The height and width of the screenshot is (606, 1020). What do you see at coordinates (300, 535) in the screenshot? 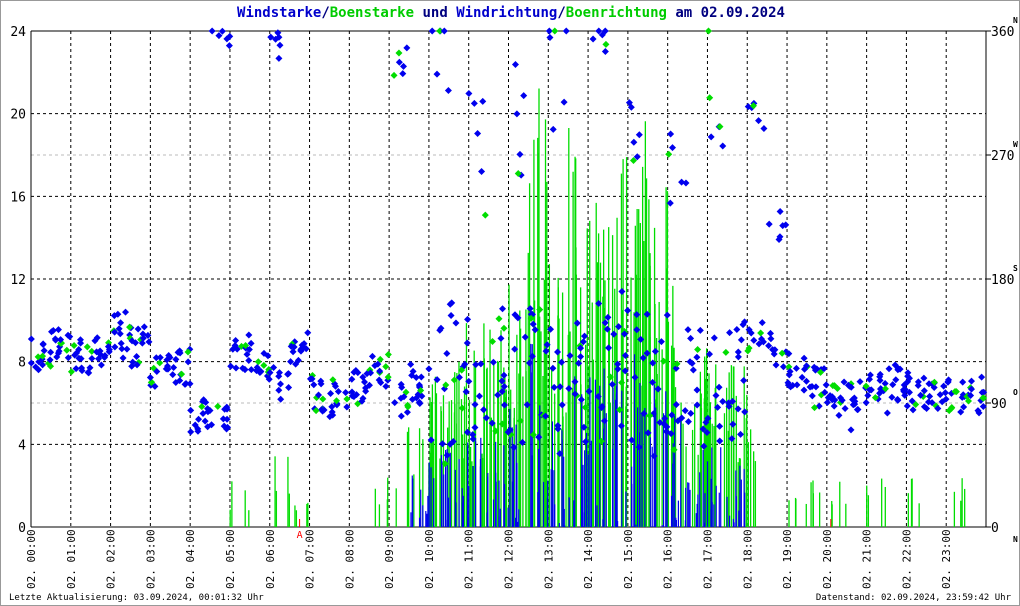
I see `marker-label: A` at bounding box center [300, 535].